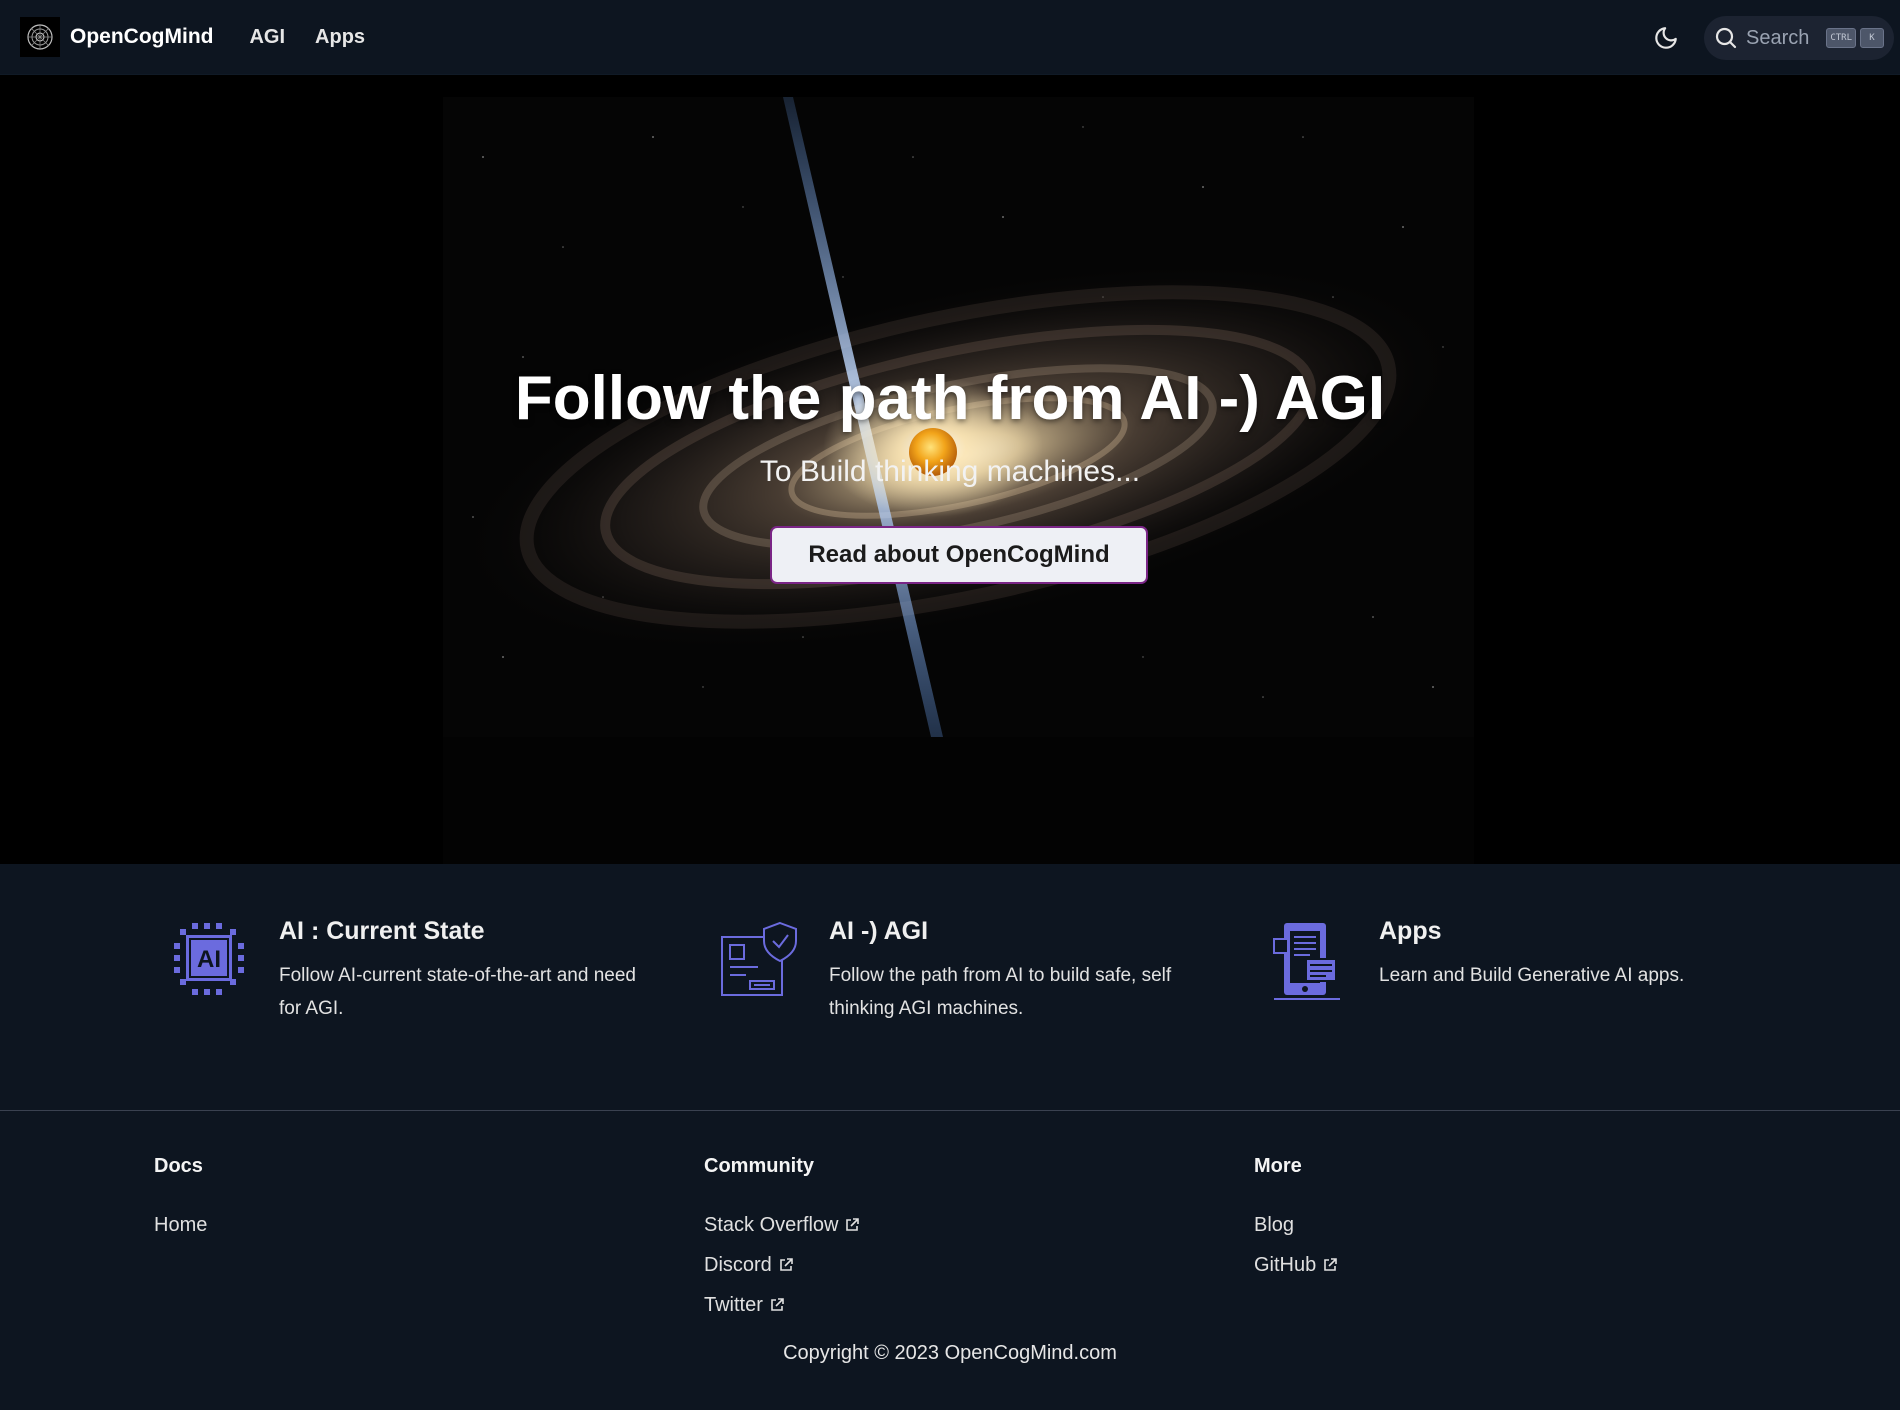 The height and width of the screenshot is (1410, 1900). Describe the element at coordinates (1310, 959) in the screenshot. I see `mobile-app-icon` at that location.